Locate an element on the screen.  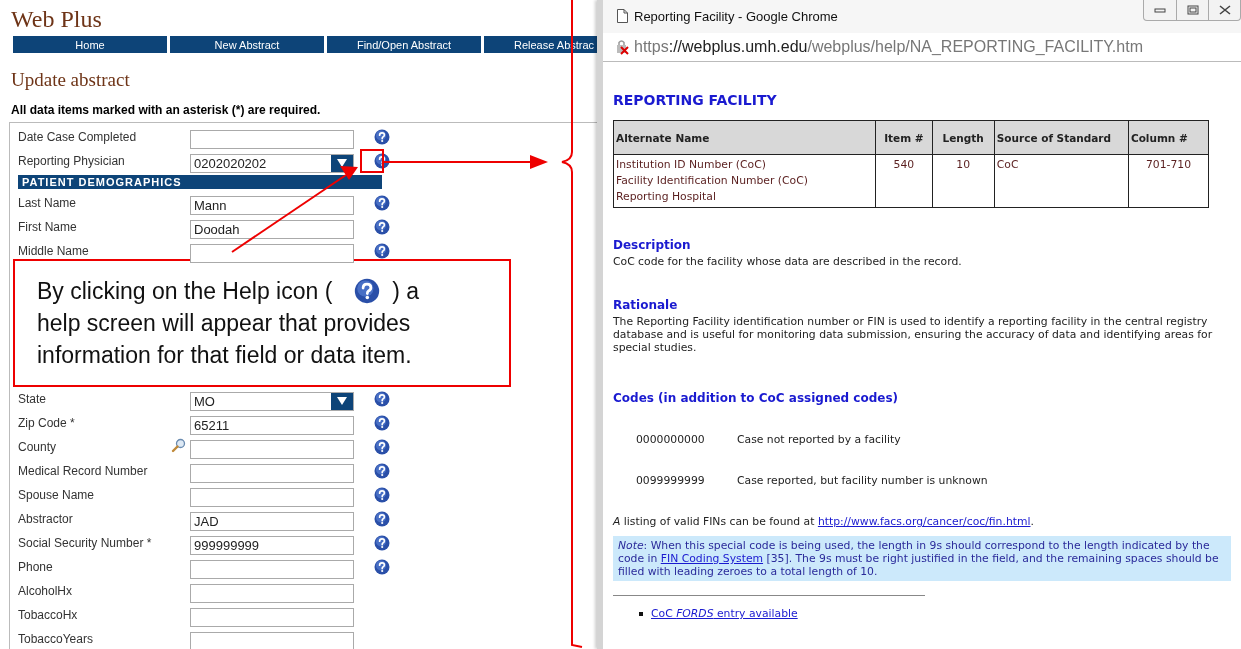
field-label: State is located at coordinates (33, 398).